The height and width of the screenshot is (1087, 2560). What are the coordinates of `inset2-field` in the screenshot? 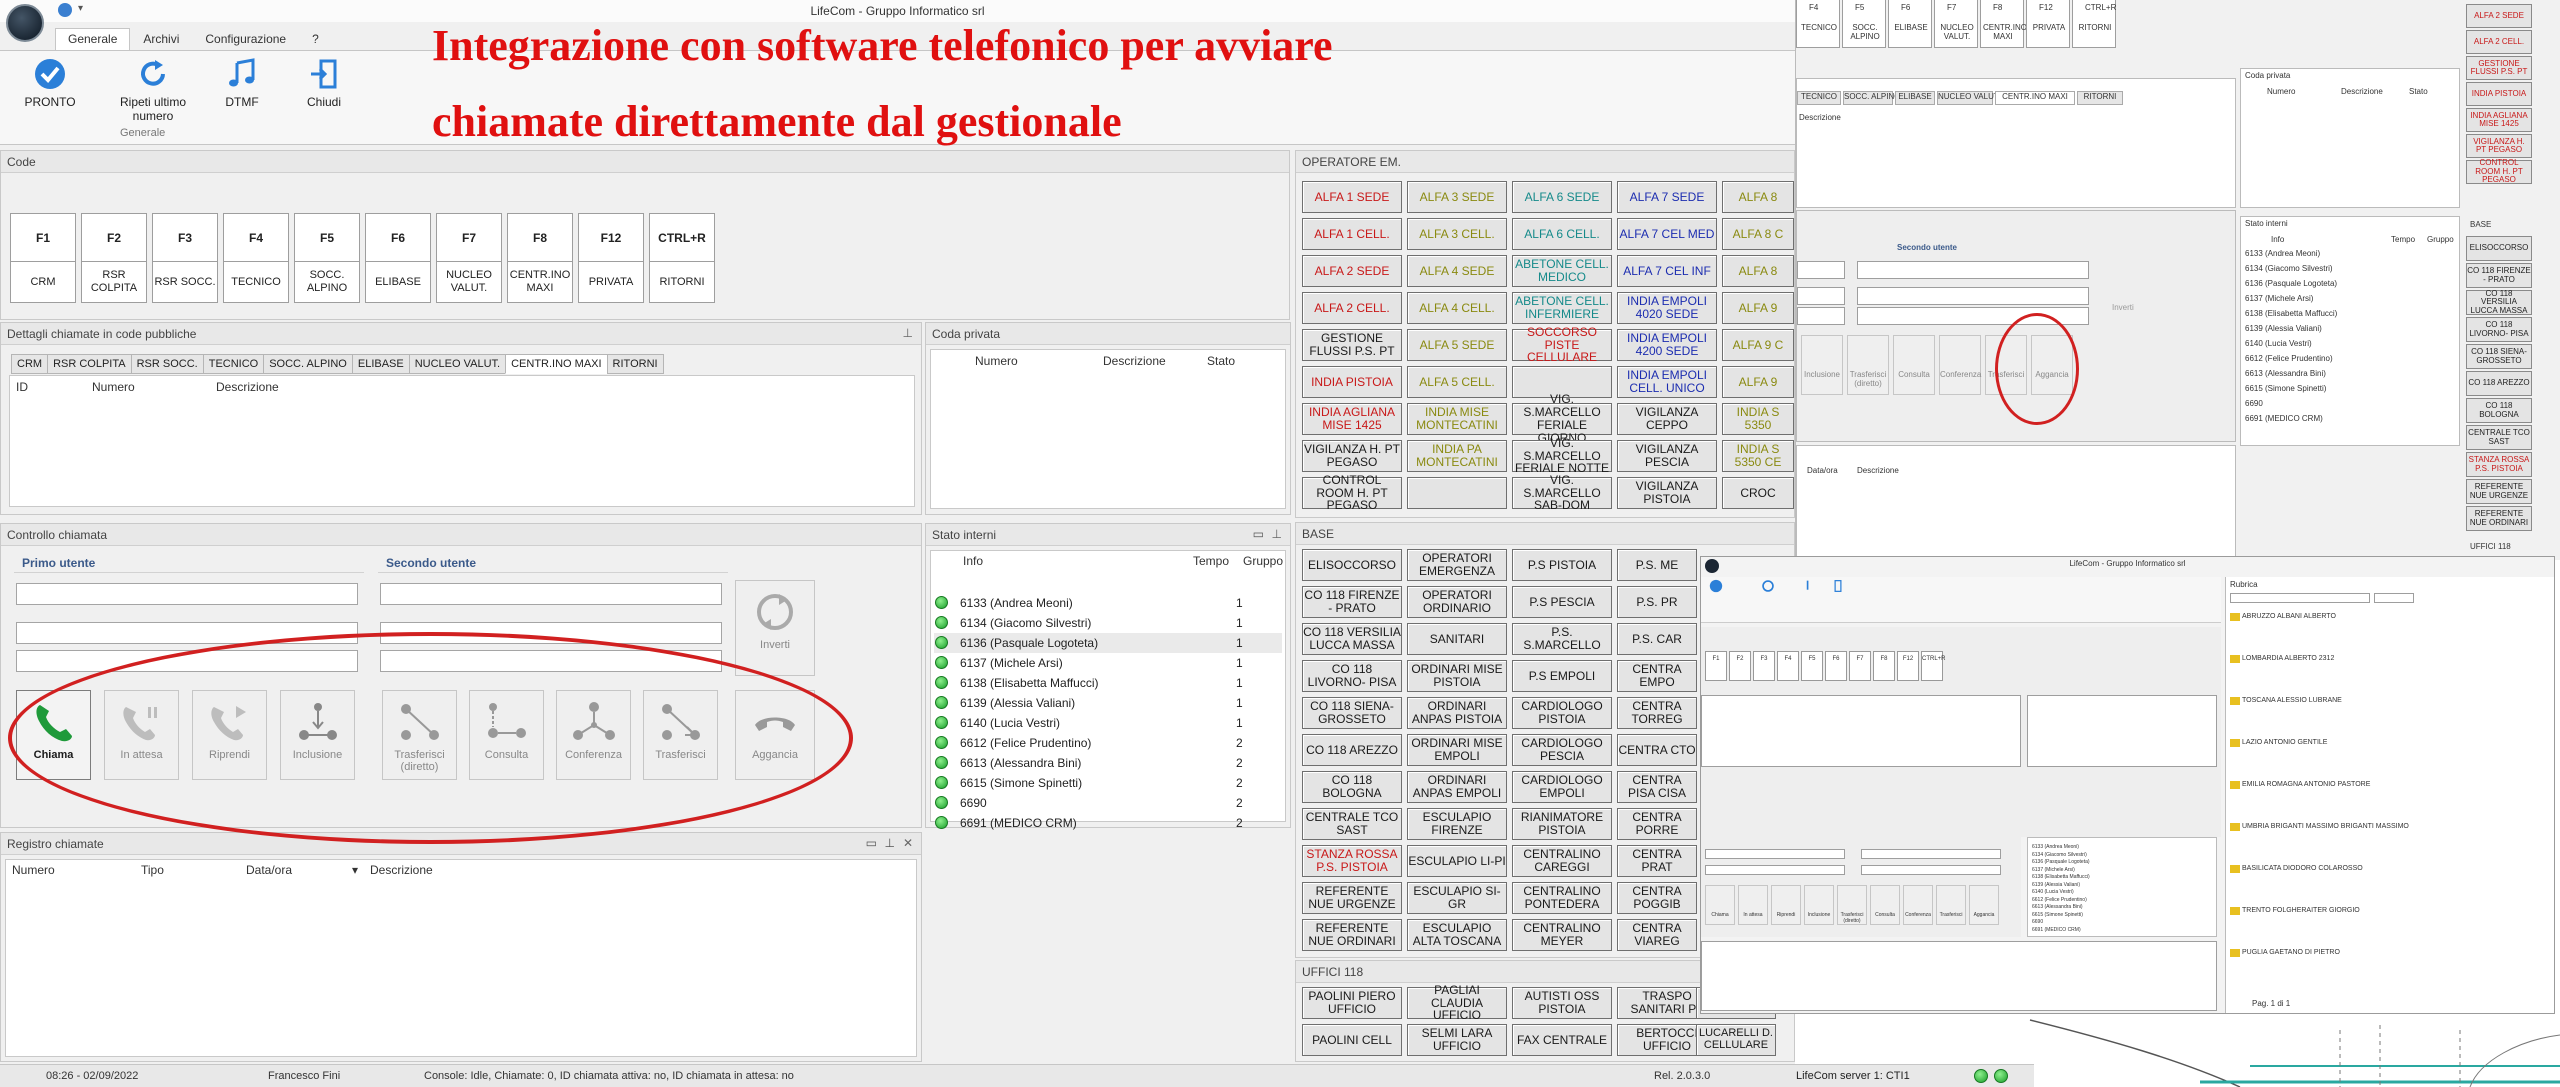 It's located at (1931, 854).